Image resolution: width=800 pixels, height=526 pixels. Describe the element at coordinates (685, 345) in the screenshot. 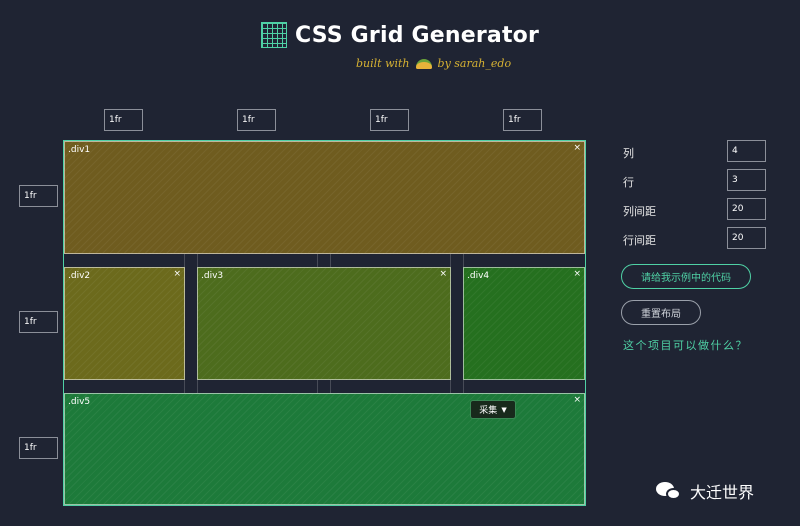

I see `what-can-it-do-link: 这个项目可以做什么？` at that location.